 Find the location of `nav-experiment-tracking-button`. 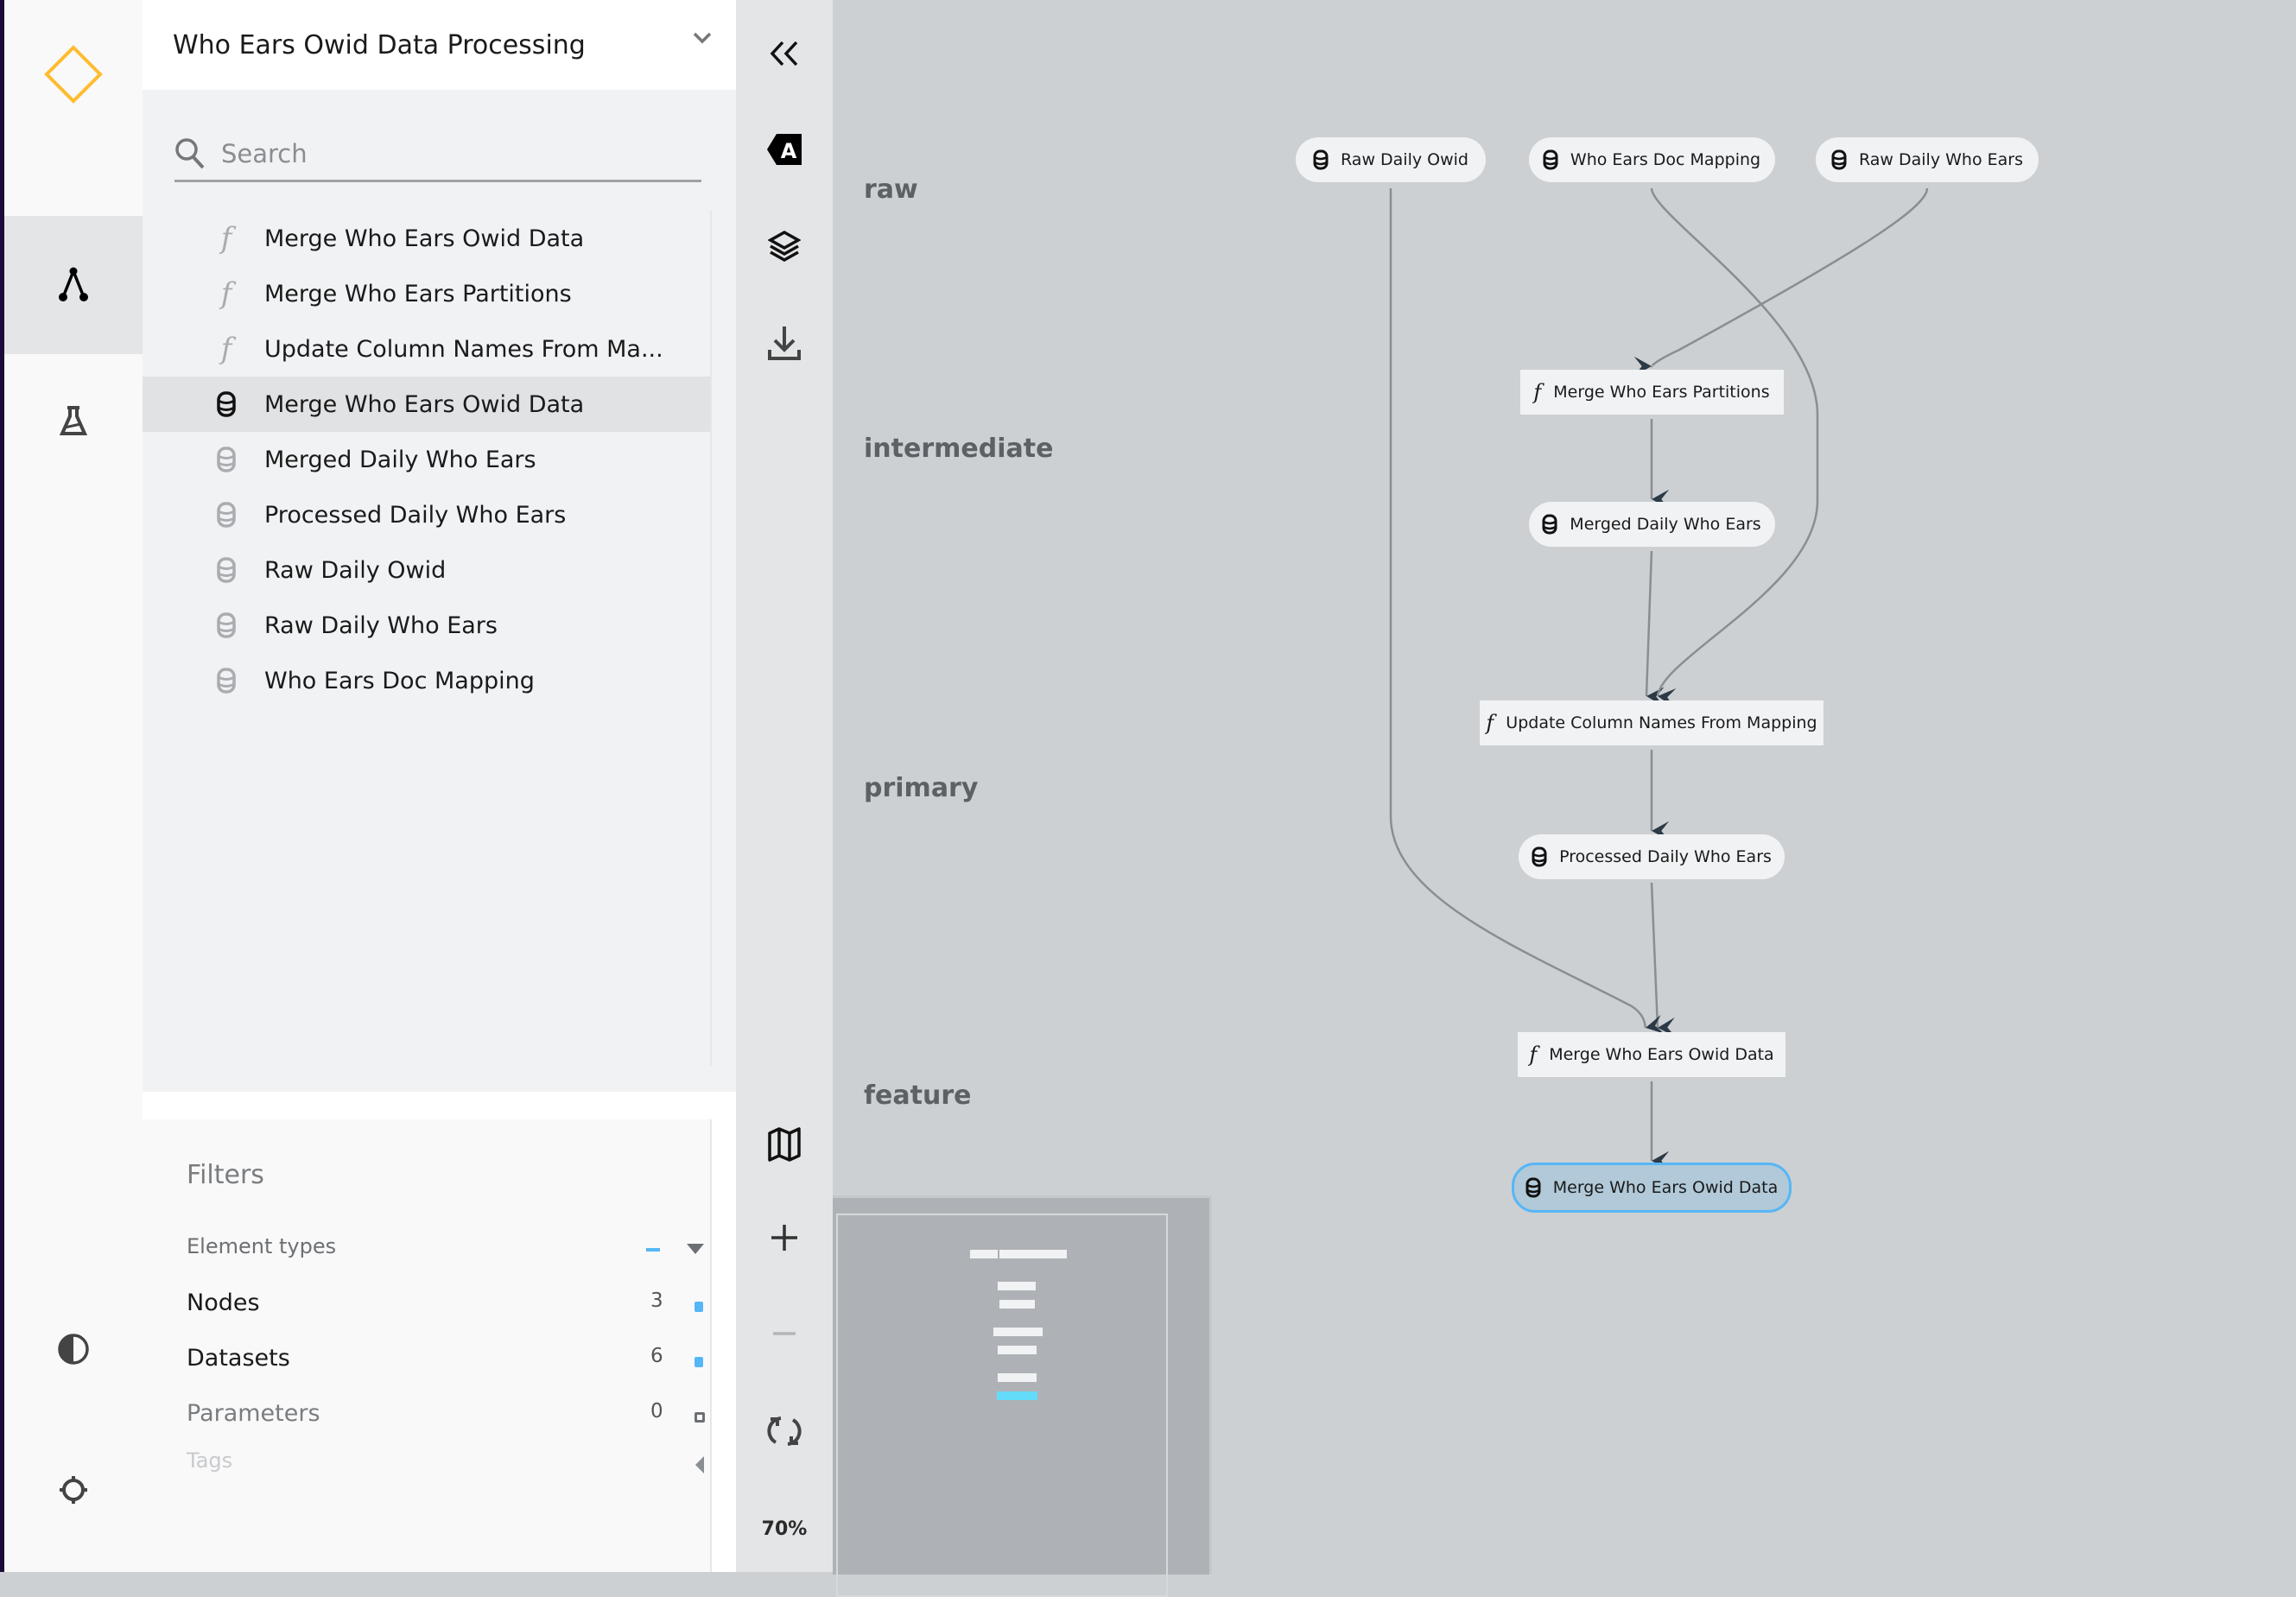

nav-experiment-tracking-button is located at coordinates (73, 420).